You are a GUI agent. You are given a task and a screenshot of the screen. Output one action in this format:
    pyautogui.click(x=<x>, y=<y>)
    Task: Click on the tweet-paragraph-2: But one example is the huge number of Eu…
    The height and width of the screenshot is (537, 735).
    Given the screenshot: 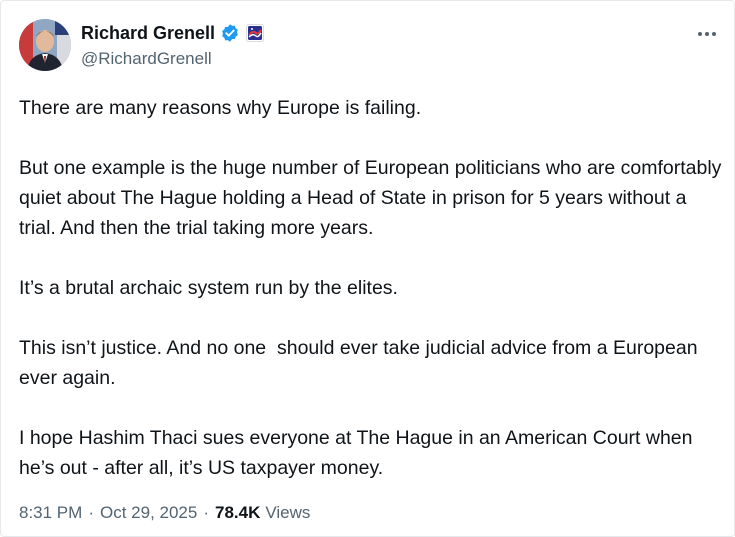 What is the action you would take?
    pyautogui.click(x=373, y=198)
    